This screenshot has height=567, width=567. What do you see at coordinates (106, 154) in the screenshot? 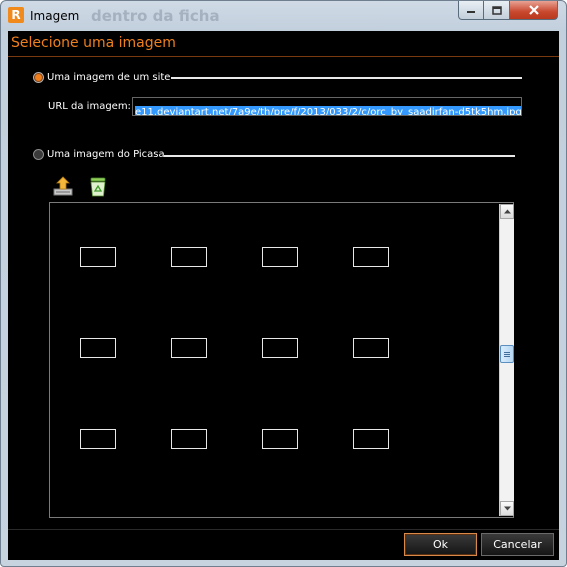
I see `picasa-option-label: Uma imagem do Picasa` at bounding box center [106, 154].